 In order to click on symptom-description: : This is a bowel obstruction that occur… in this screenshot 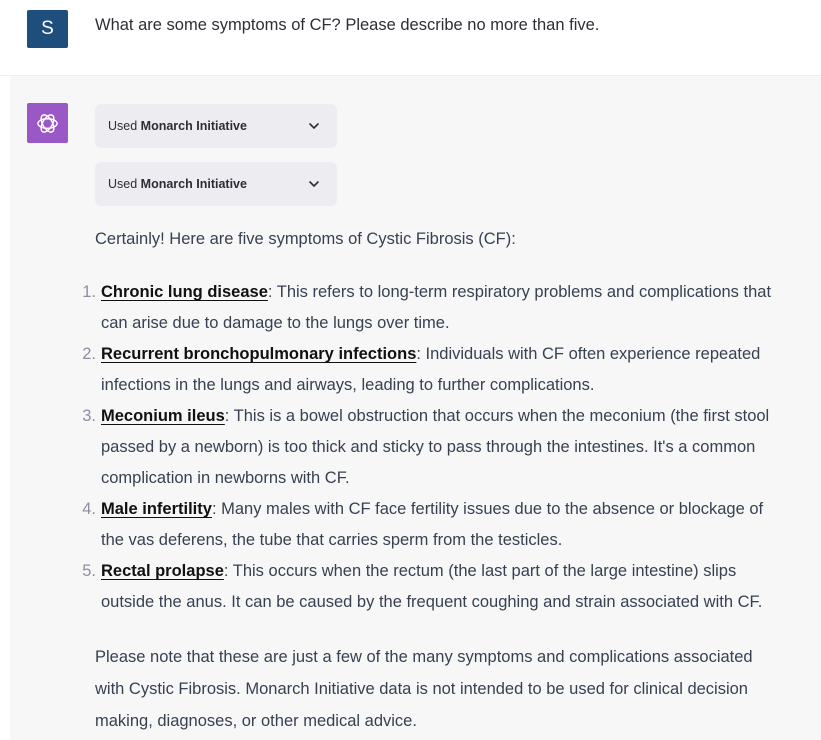, I will do `click(497, 416)`.